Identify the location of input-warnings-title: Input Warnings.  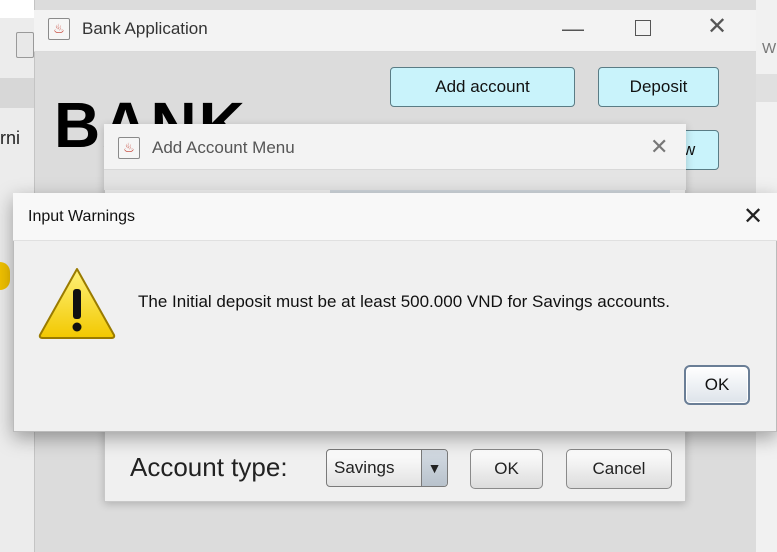
(82, 216).